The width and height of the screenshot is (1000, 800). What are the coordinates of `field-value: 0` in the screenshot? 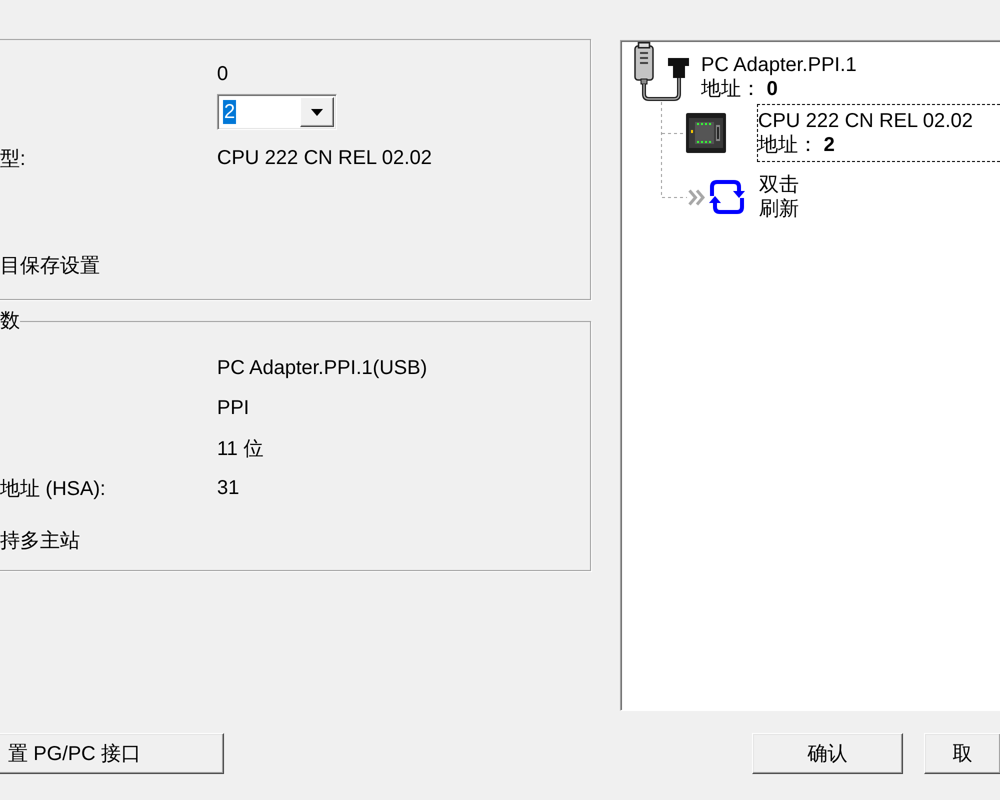 It's located at (222, 74).